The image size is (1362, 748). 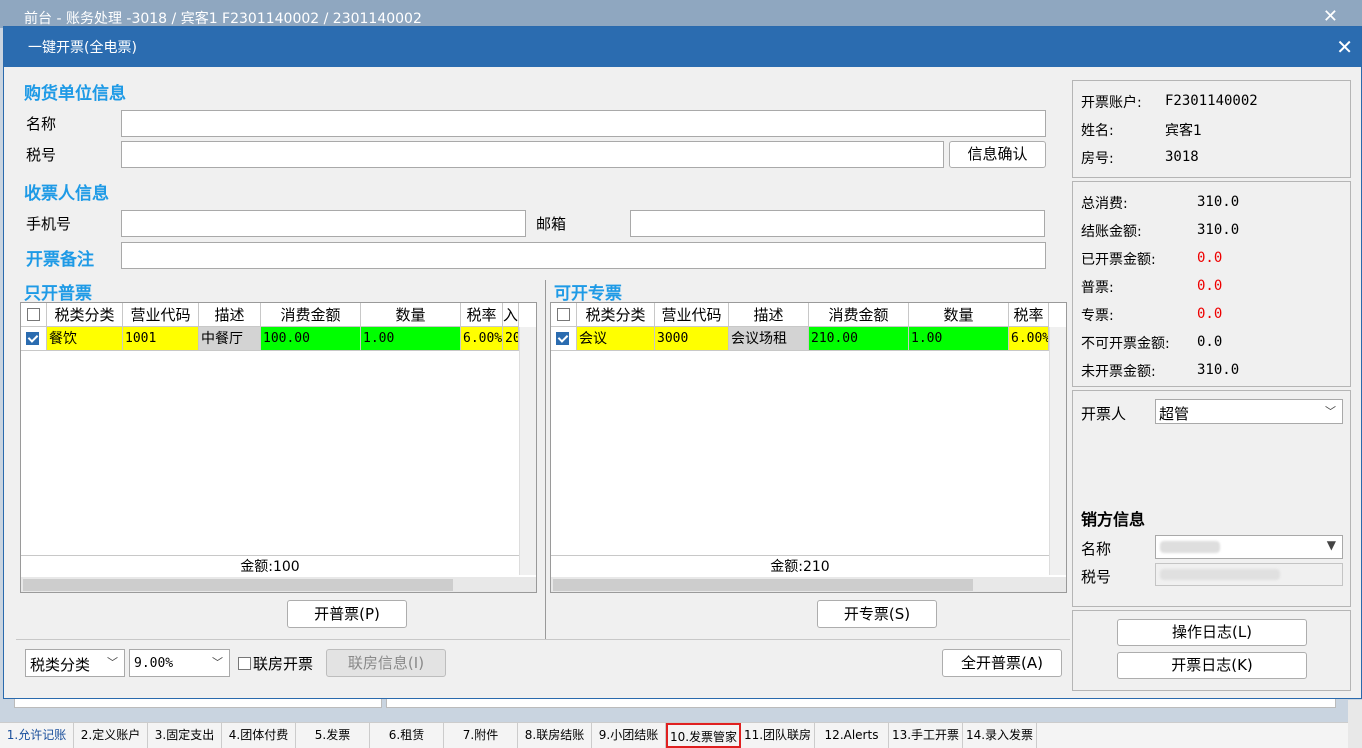 I want to click on special-invoice-value: 0.0, so click(x=1210, y=314).